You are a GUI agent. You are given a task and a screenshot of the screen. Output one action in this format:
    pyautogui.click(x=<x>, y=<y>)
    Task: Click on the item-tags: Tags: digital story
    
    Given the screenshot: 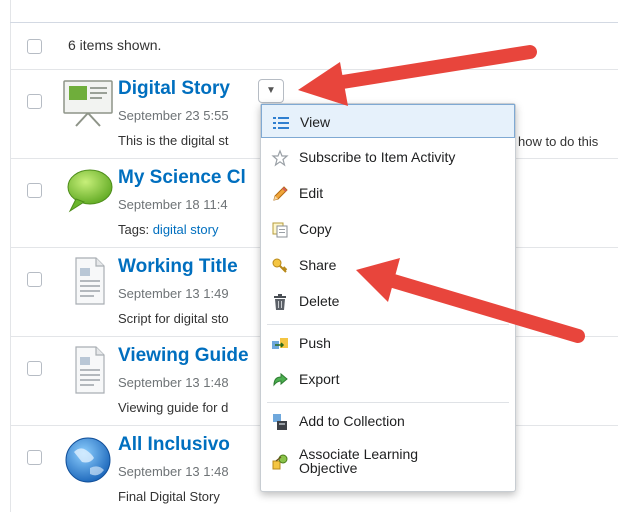 What is the action you would take?
    pyautogui.click(x=168, y=229)
    